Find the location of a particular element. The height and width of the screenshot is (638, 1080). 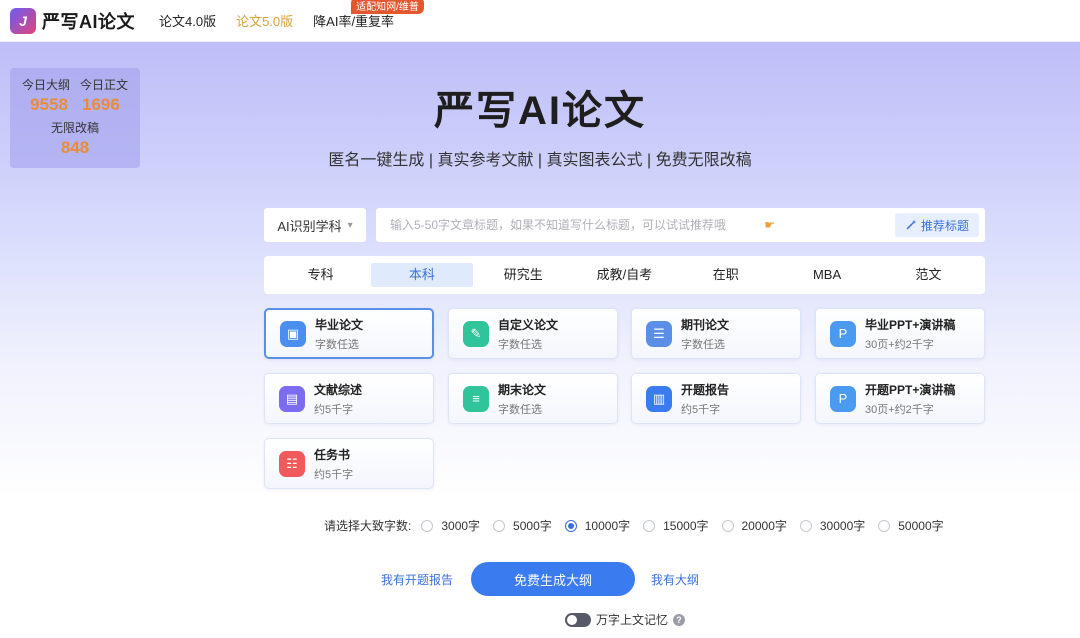

card-title: 开题报告 is located at coordinates (705, 389).